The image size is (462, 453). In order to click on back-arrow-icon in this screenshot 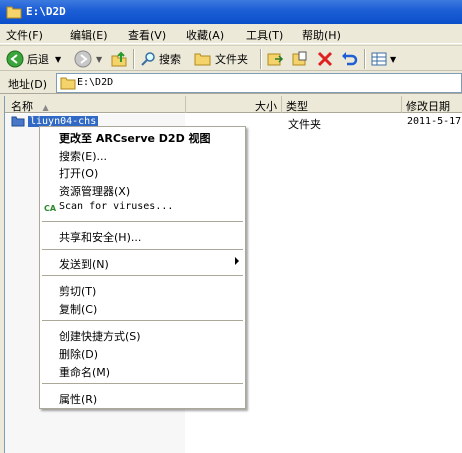, I will do `click(15, 59)`.